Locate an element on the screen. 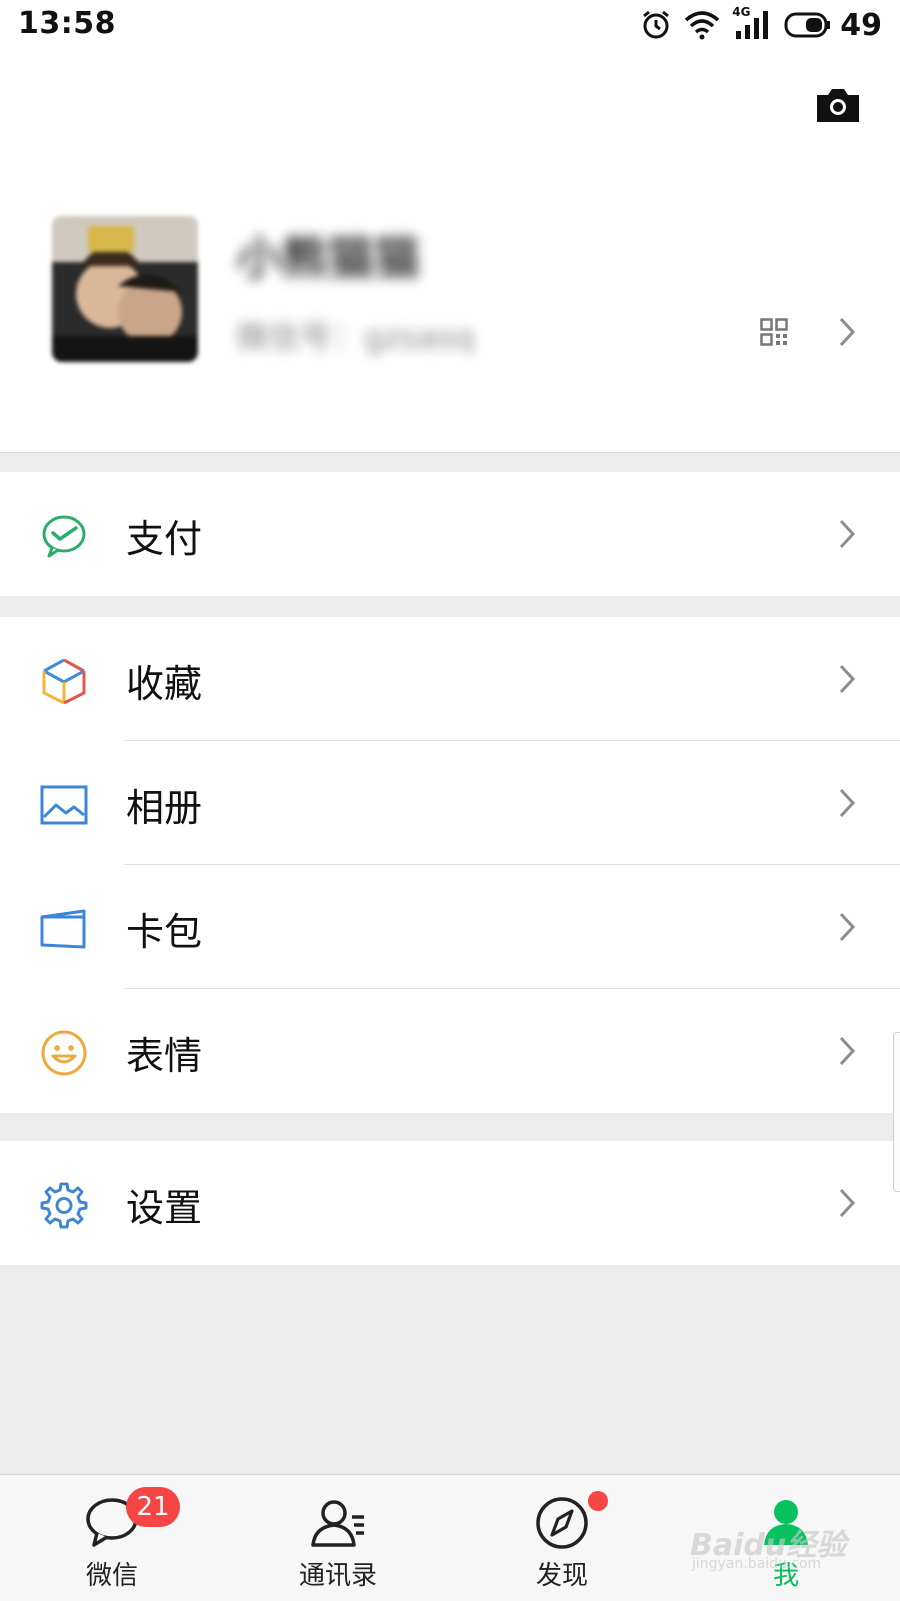 Image resolution: width=900 pixels, height=1601 pixels. card-wallet-icon is located at coordinates (63, 929).